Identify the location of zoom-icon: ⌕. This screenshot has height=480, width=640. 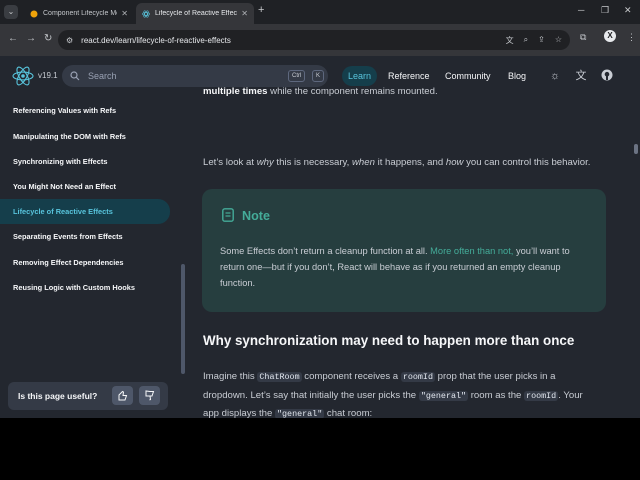
(526, 40).